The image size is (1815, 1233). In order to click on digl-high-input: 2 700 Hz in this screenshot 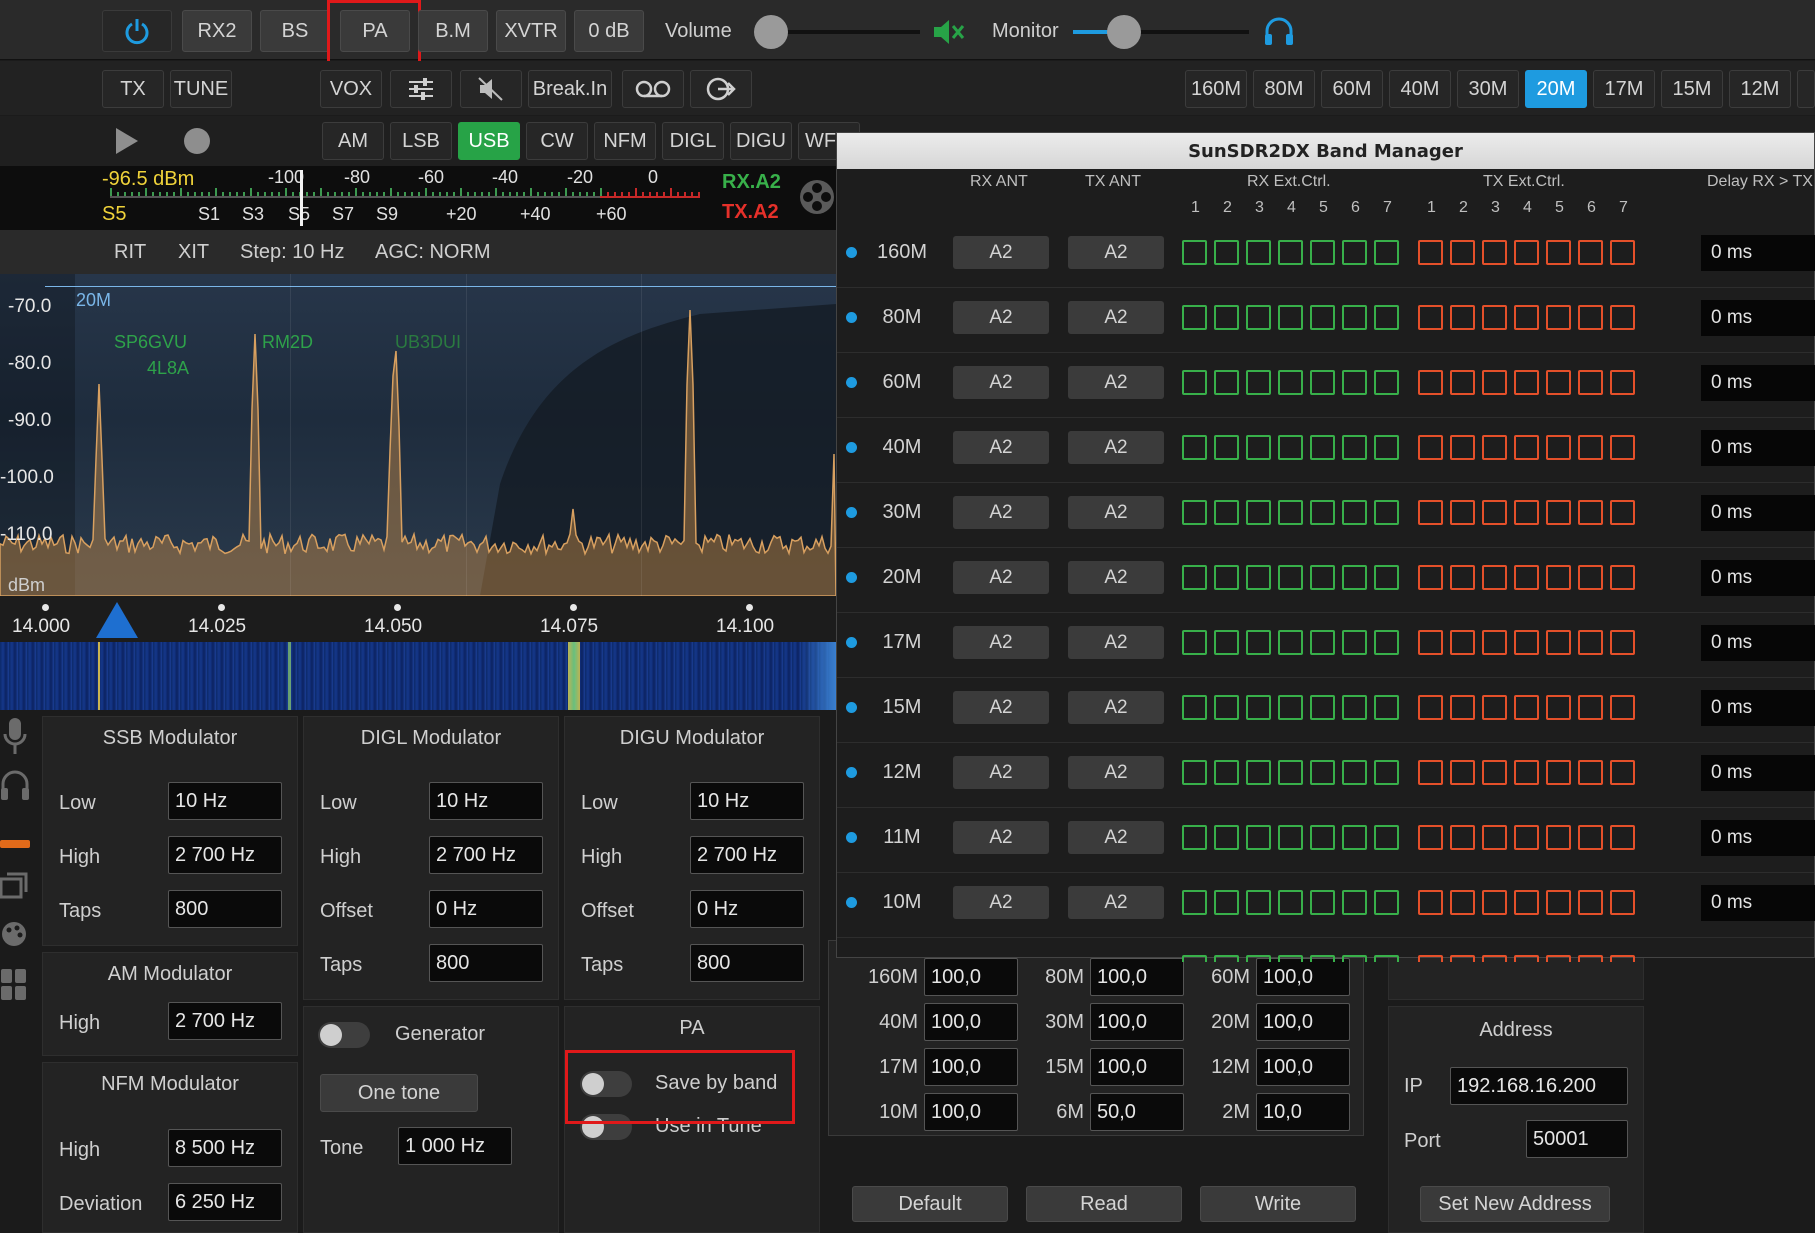, I will do `click(486, 855)`.